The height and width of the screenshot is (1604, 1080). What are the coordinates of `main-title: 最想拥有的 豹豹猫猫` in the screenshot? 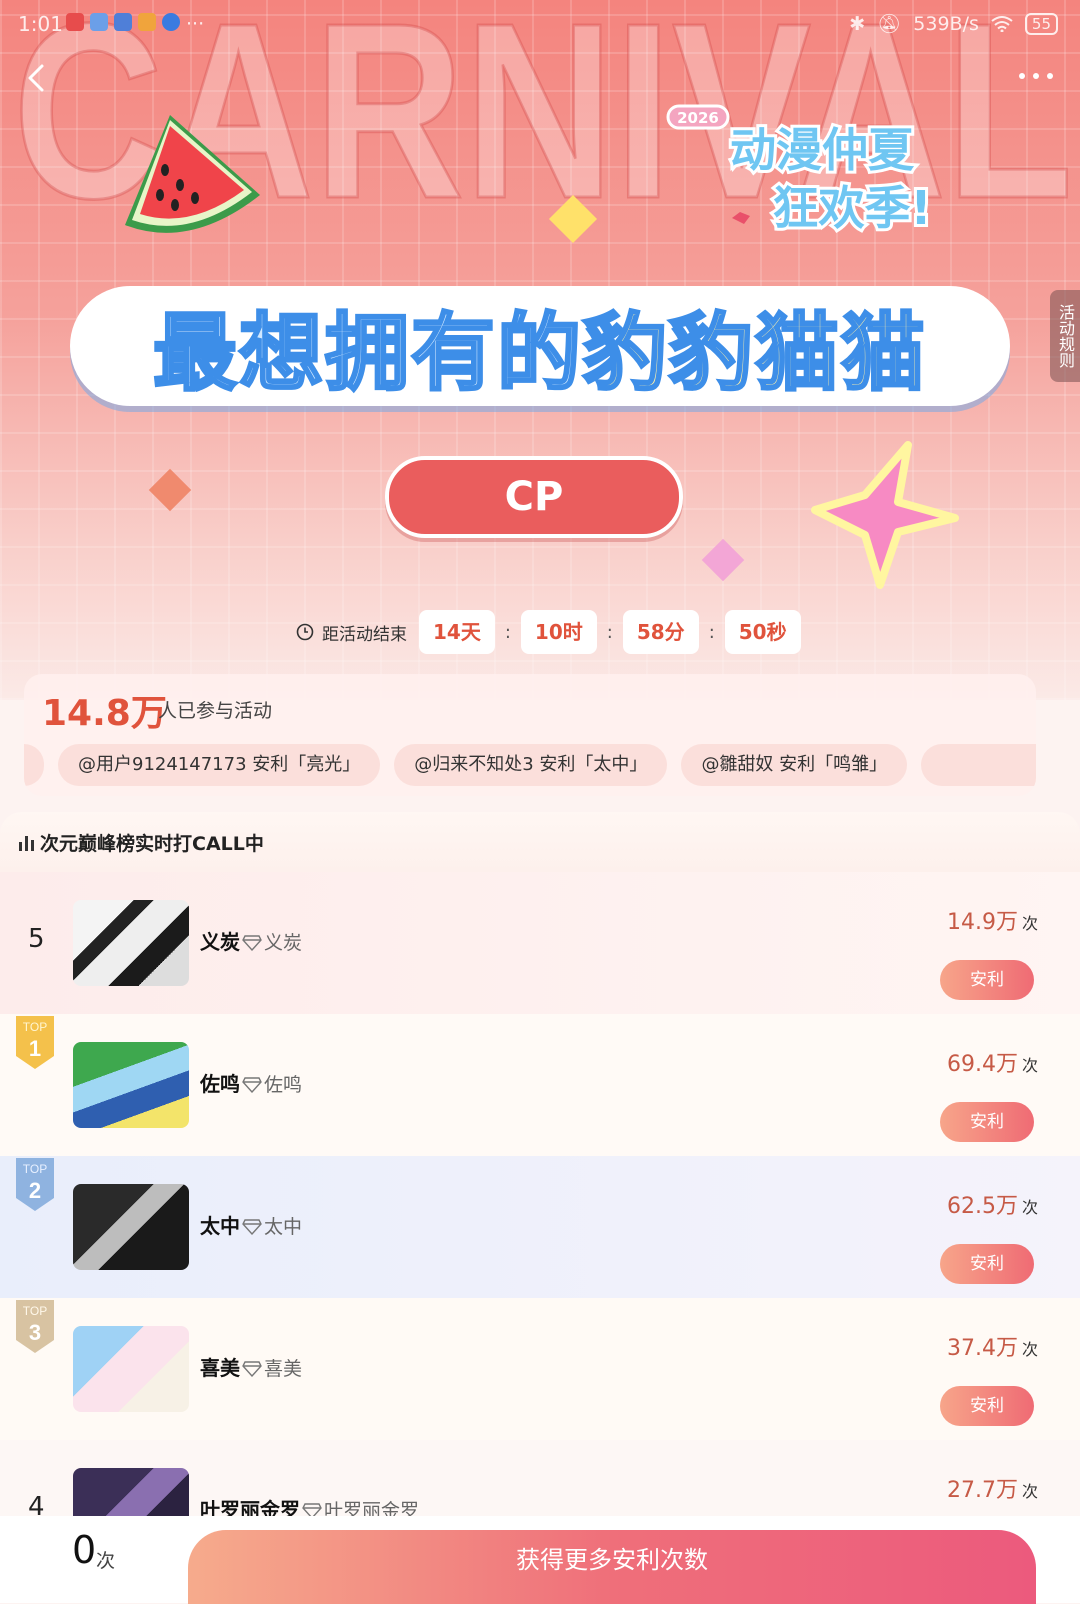 It's located at (540, 346).